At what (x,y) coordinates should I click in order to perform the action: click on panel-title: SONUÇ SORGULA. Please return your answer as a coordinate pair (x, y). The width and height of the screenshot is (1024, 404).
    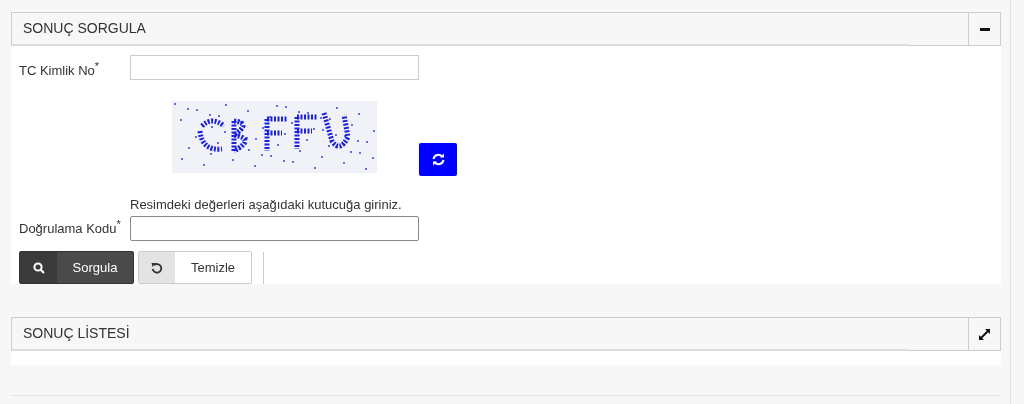
    Looking at the image, I should click on (84, 28).